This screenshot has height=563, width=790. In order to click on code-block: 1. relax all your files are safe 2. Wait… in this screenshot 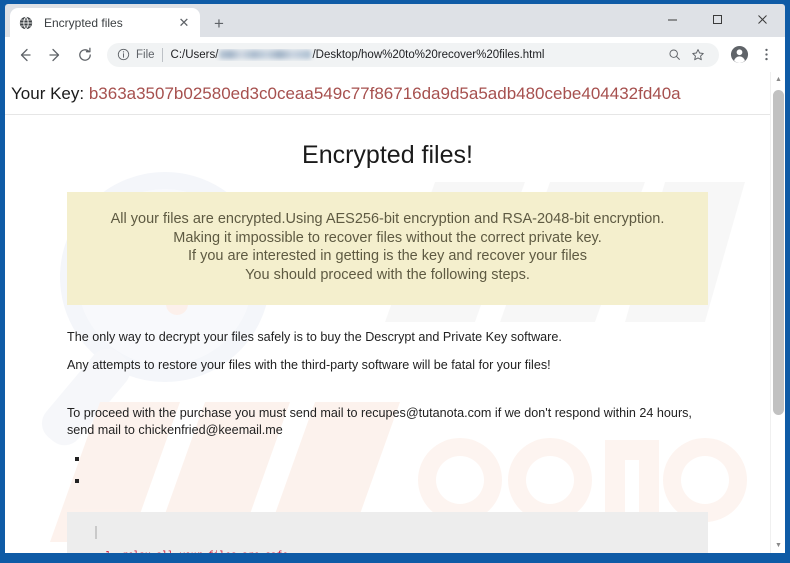, I will do `click(387, 532)`.